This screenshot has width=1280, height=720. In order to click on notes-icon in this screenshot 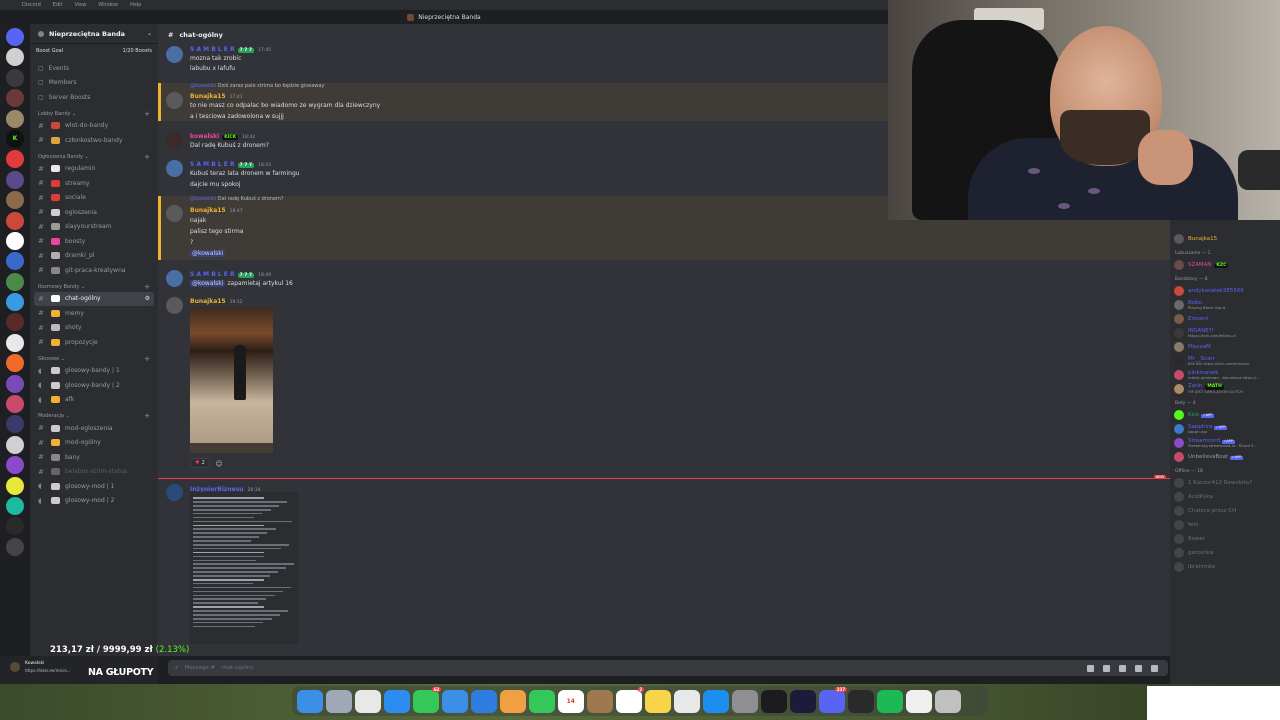, I will do `click(657, 701)`.